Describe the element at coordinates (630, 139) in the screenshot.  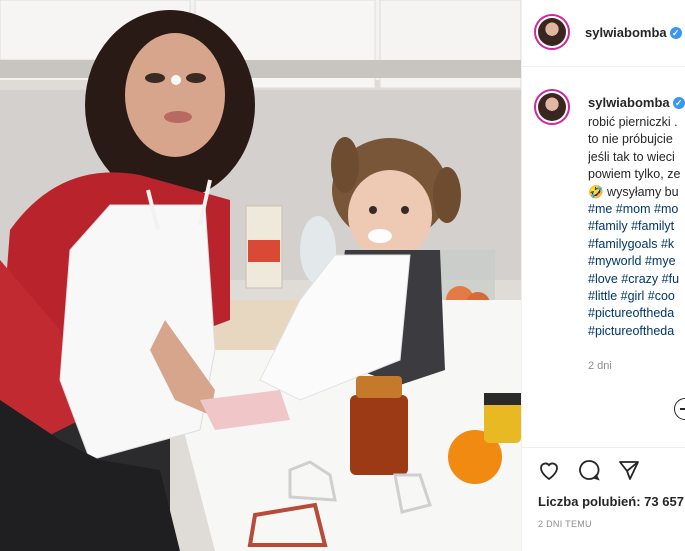
I see `caption-line: to nie próbujcie` at that location.